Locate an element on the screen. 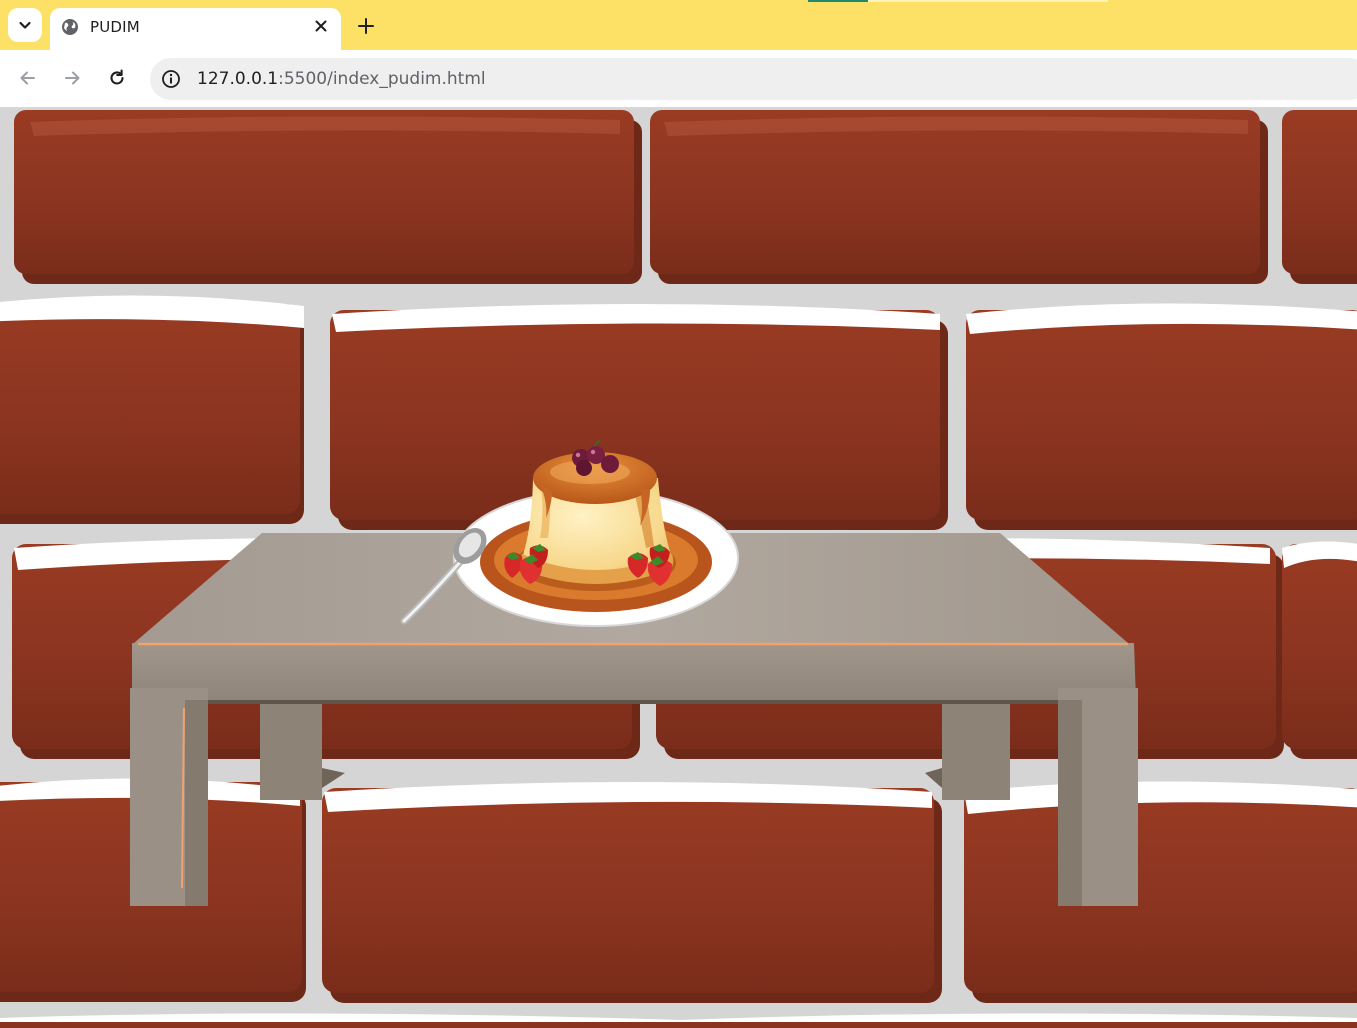  arrow-left-icon is located at coordinates (27, 78).